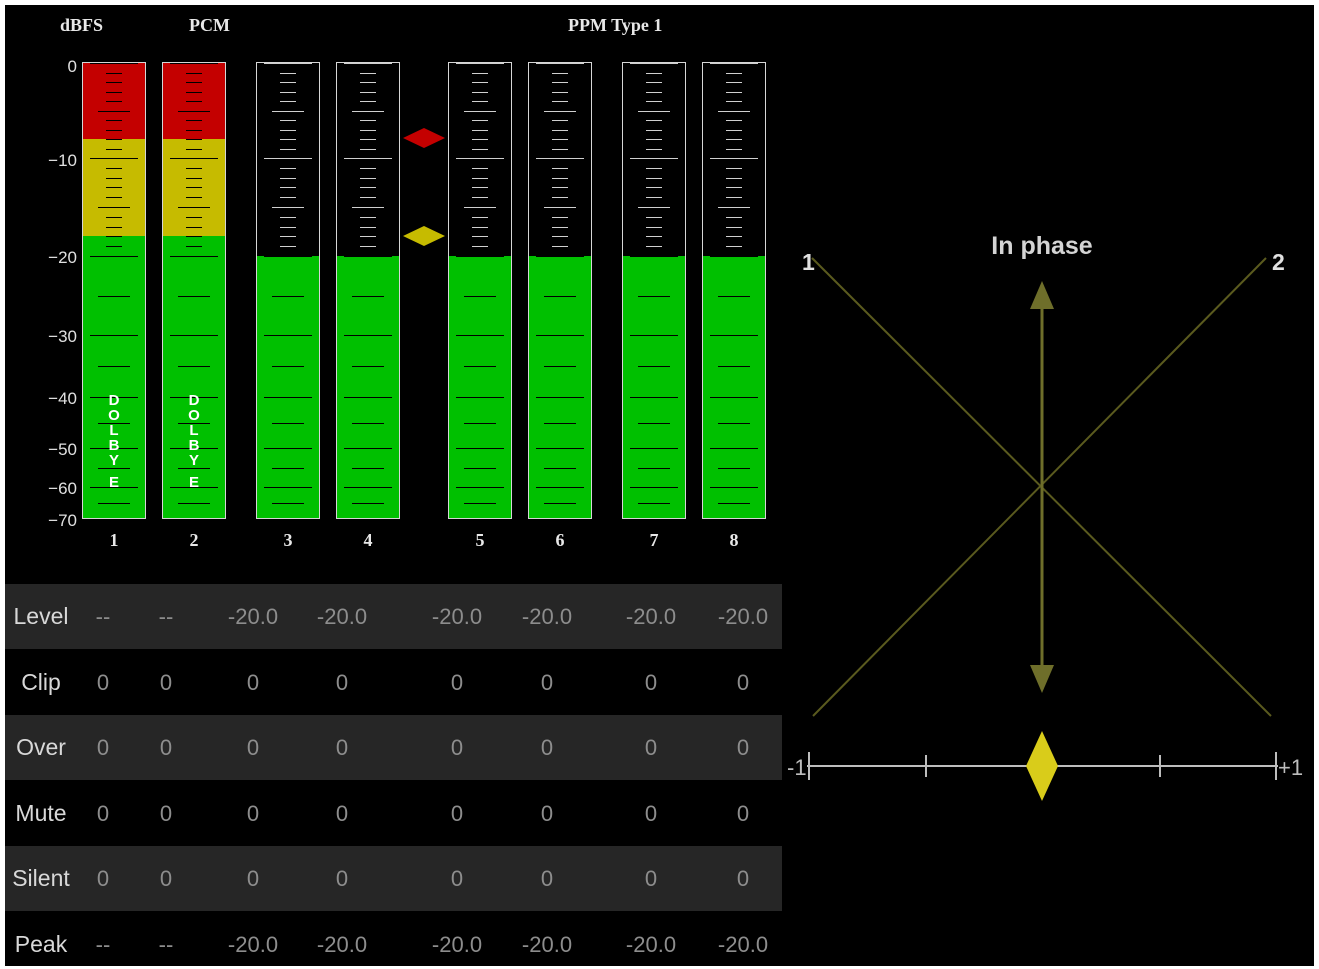 The height and width of the screenshot is (969, 1319). Describe the element at coordinates (1042, 295) in the screenshot. I see `up-arrow-icon` at that location.